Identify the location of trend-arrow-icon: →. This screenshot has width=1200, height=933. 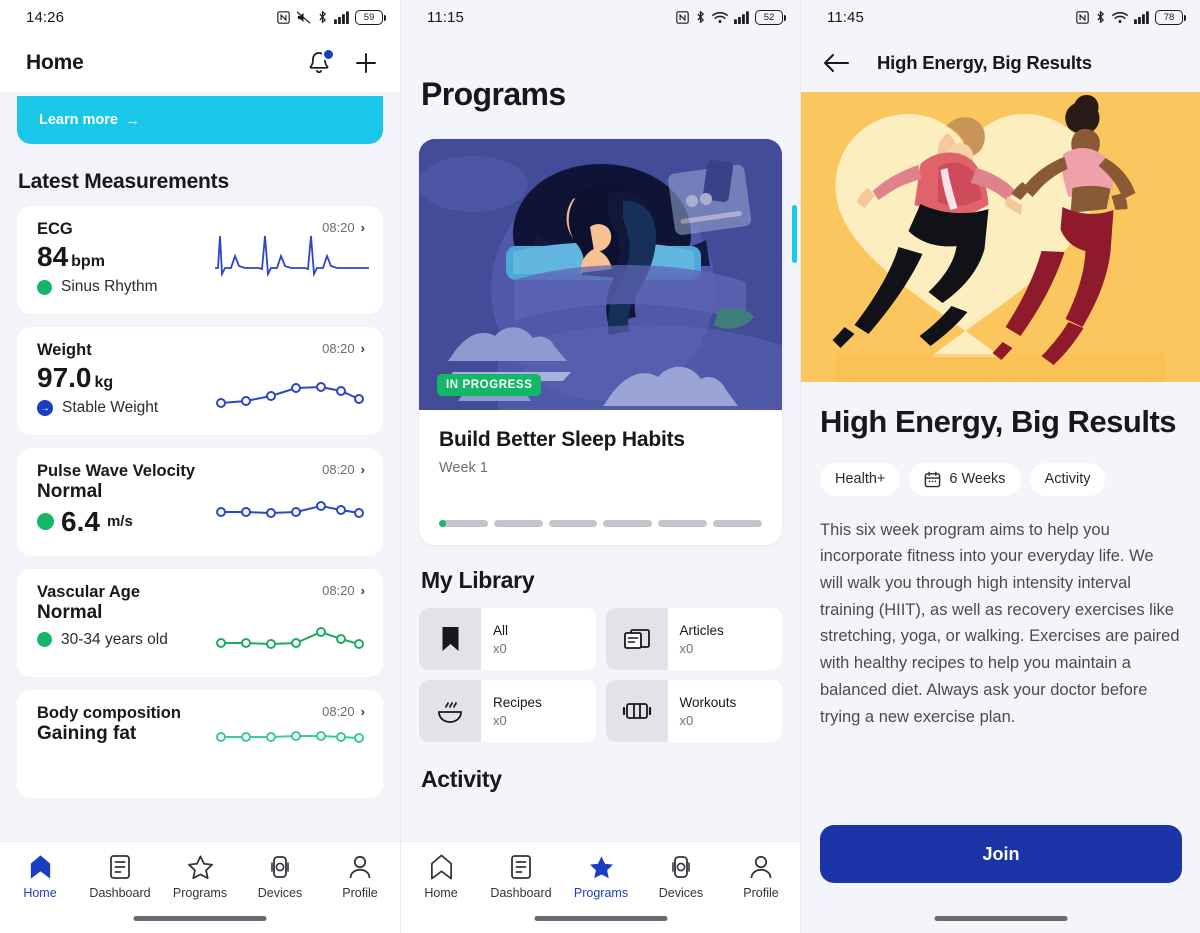
(45, 408).